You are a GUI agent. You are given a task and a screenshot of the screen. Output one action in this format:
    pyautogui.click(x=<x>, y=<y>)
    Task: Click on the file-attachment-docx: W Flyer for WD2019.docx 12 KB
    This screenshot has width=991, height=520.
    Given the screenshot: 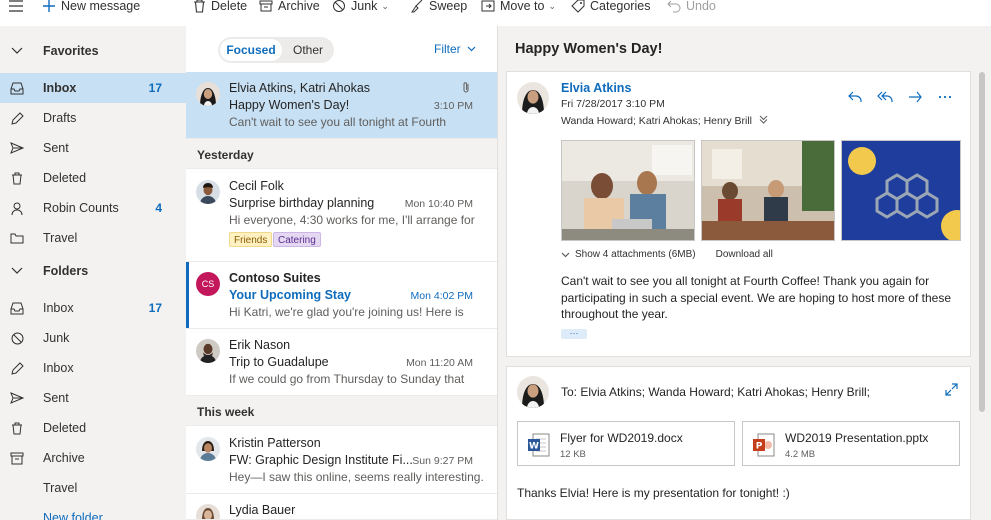 What is the action you would take?
    pyautogui.click(x=626, y=443)
    